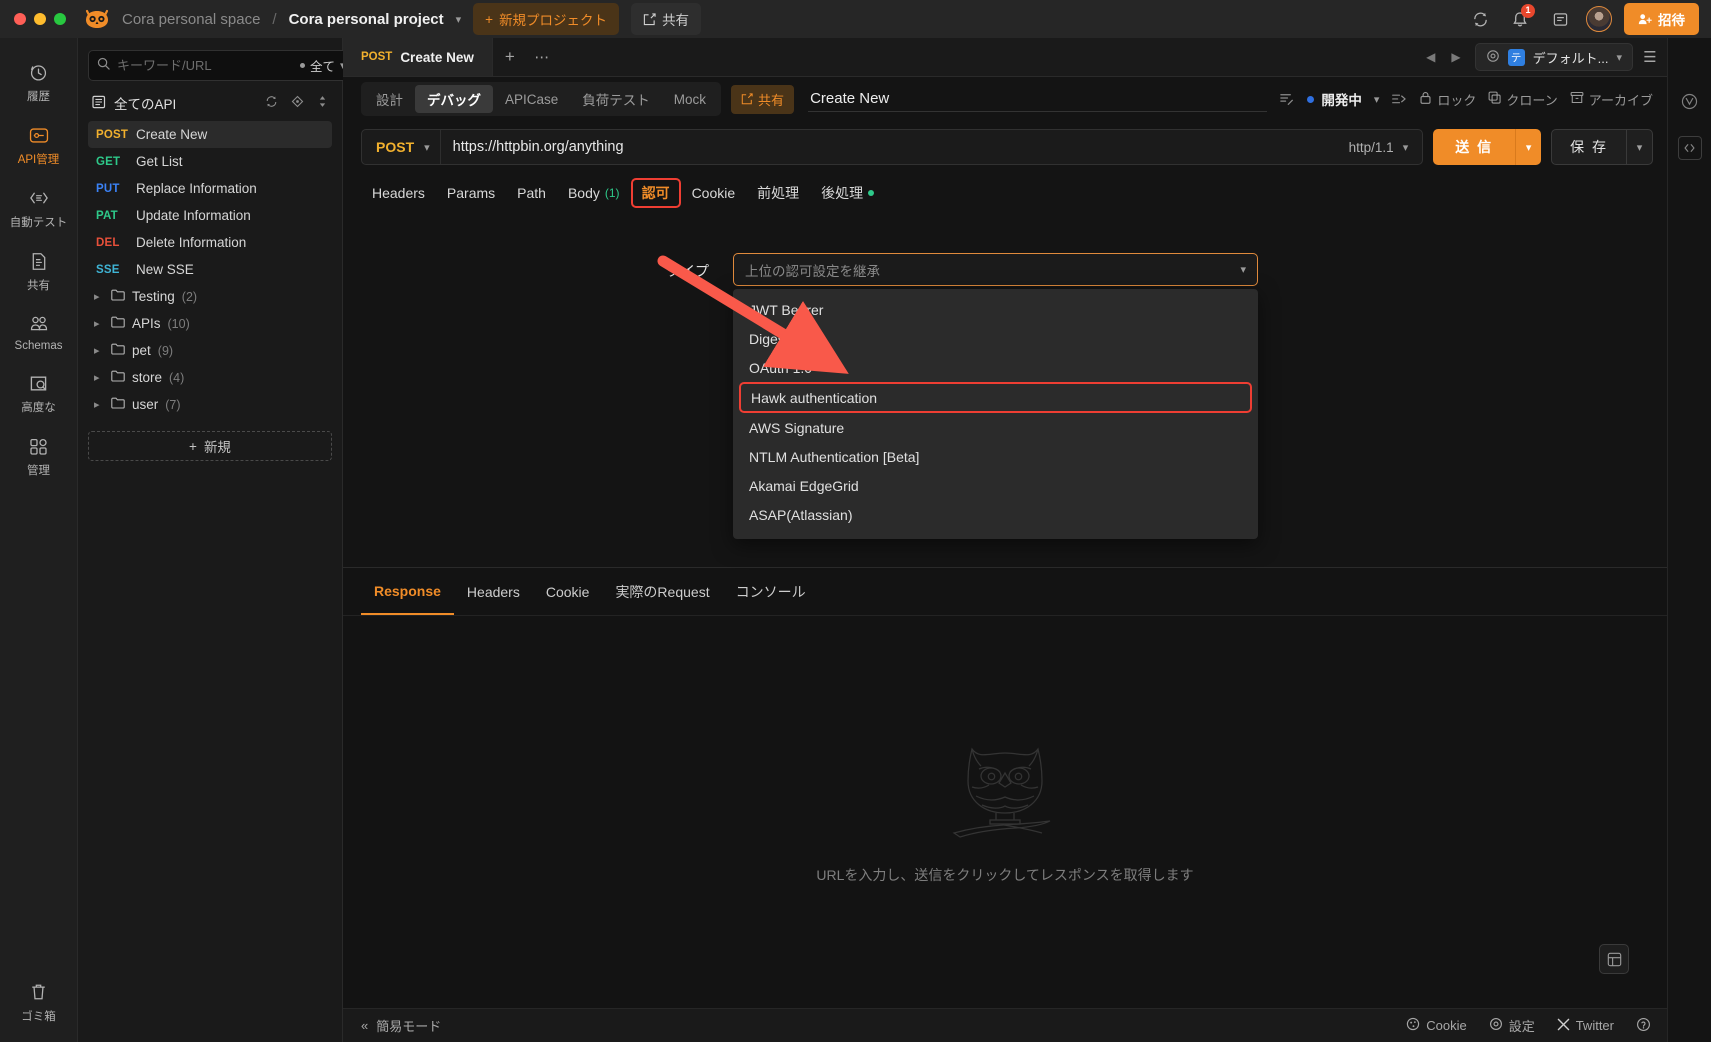 This screenshot has width=1711, height=1042. I want to click on sidebar-item-manage: 管理, so click(39, 455).